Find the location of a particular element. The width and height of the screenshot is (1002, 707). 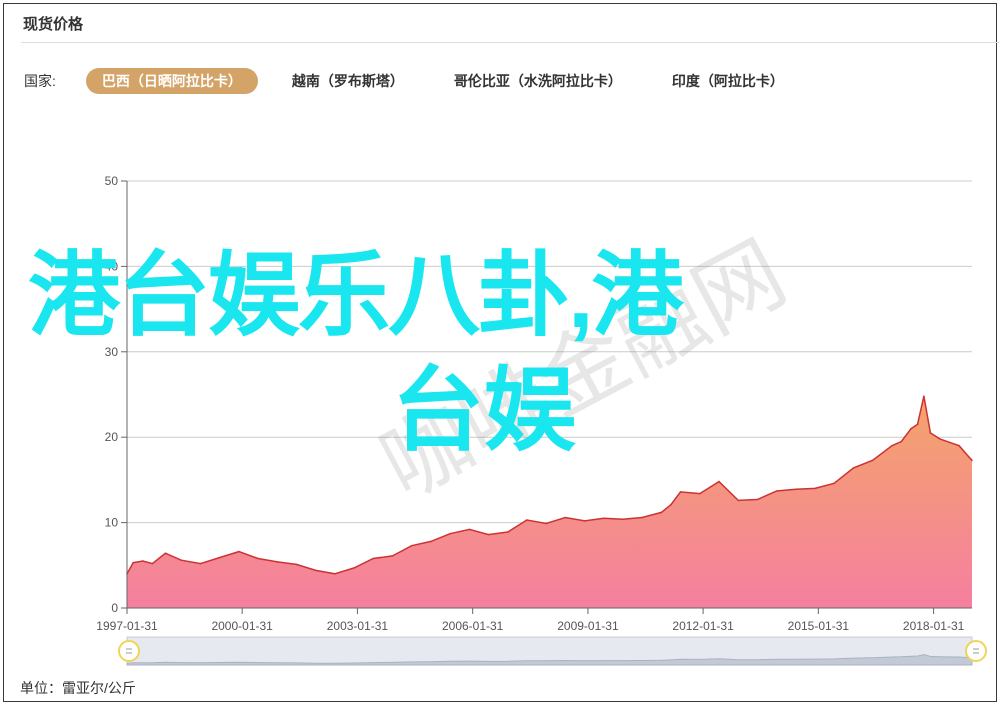

x-tick-label: 2009-01-31 is located at coordinates (588, 626).